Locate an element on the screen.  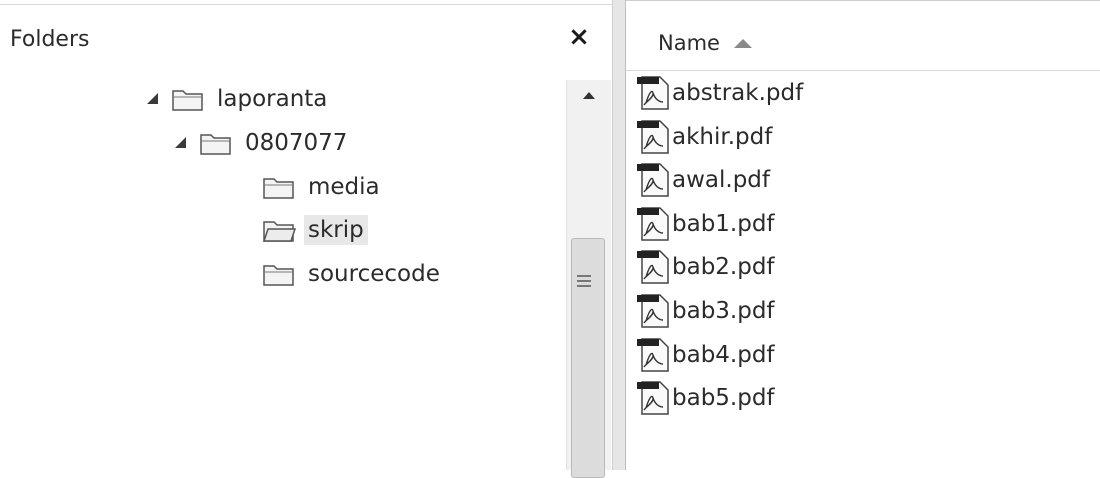
sort-ascending-icon is located at coordinates (742, 43).